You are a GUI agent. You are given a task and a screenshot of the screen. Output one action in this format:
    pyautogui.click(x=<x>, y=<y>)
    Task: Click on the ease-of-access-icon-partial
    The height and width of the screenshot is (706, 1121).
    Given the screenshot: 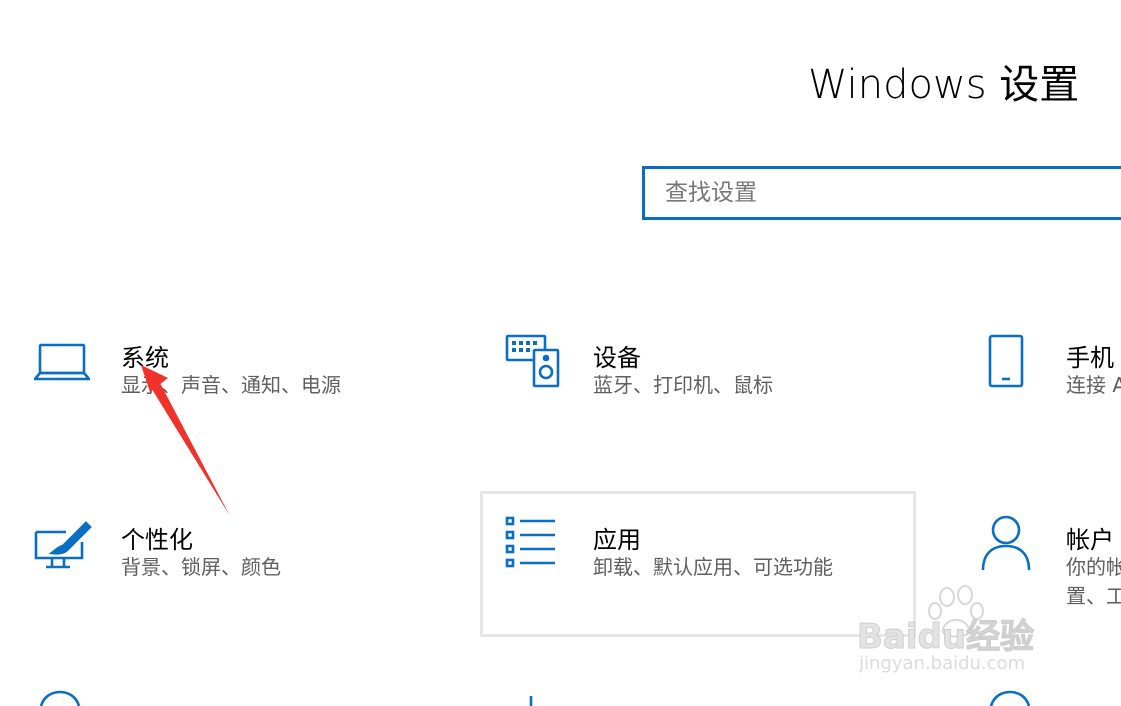 What is the action you would take?
    pyautogui.click(x=1010, y=698)
    